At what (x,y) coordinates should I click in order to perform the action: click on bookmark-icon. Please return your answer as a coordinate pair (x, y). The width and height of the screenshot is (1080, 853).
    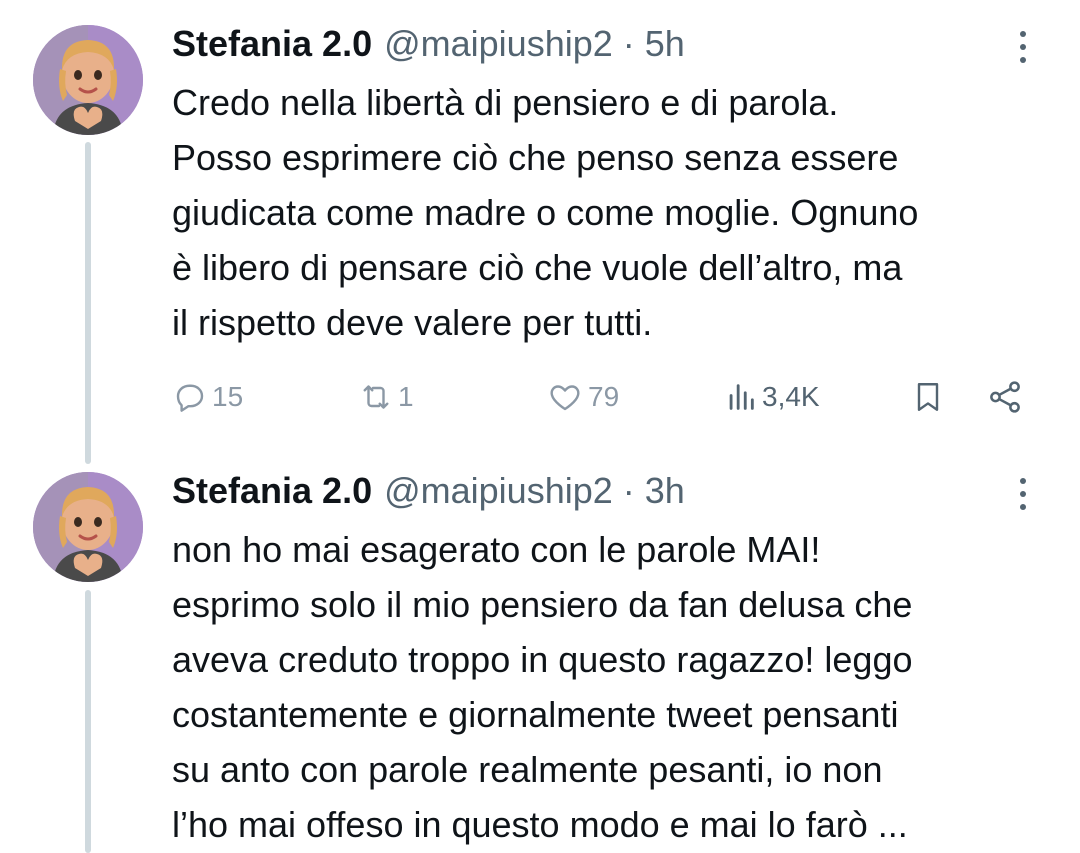
    Looking at the image, I should click on (928, 397).